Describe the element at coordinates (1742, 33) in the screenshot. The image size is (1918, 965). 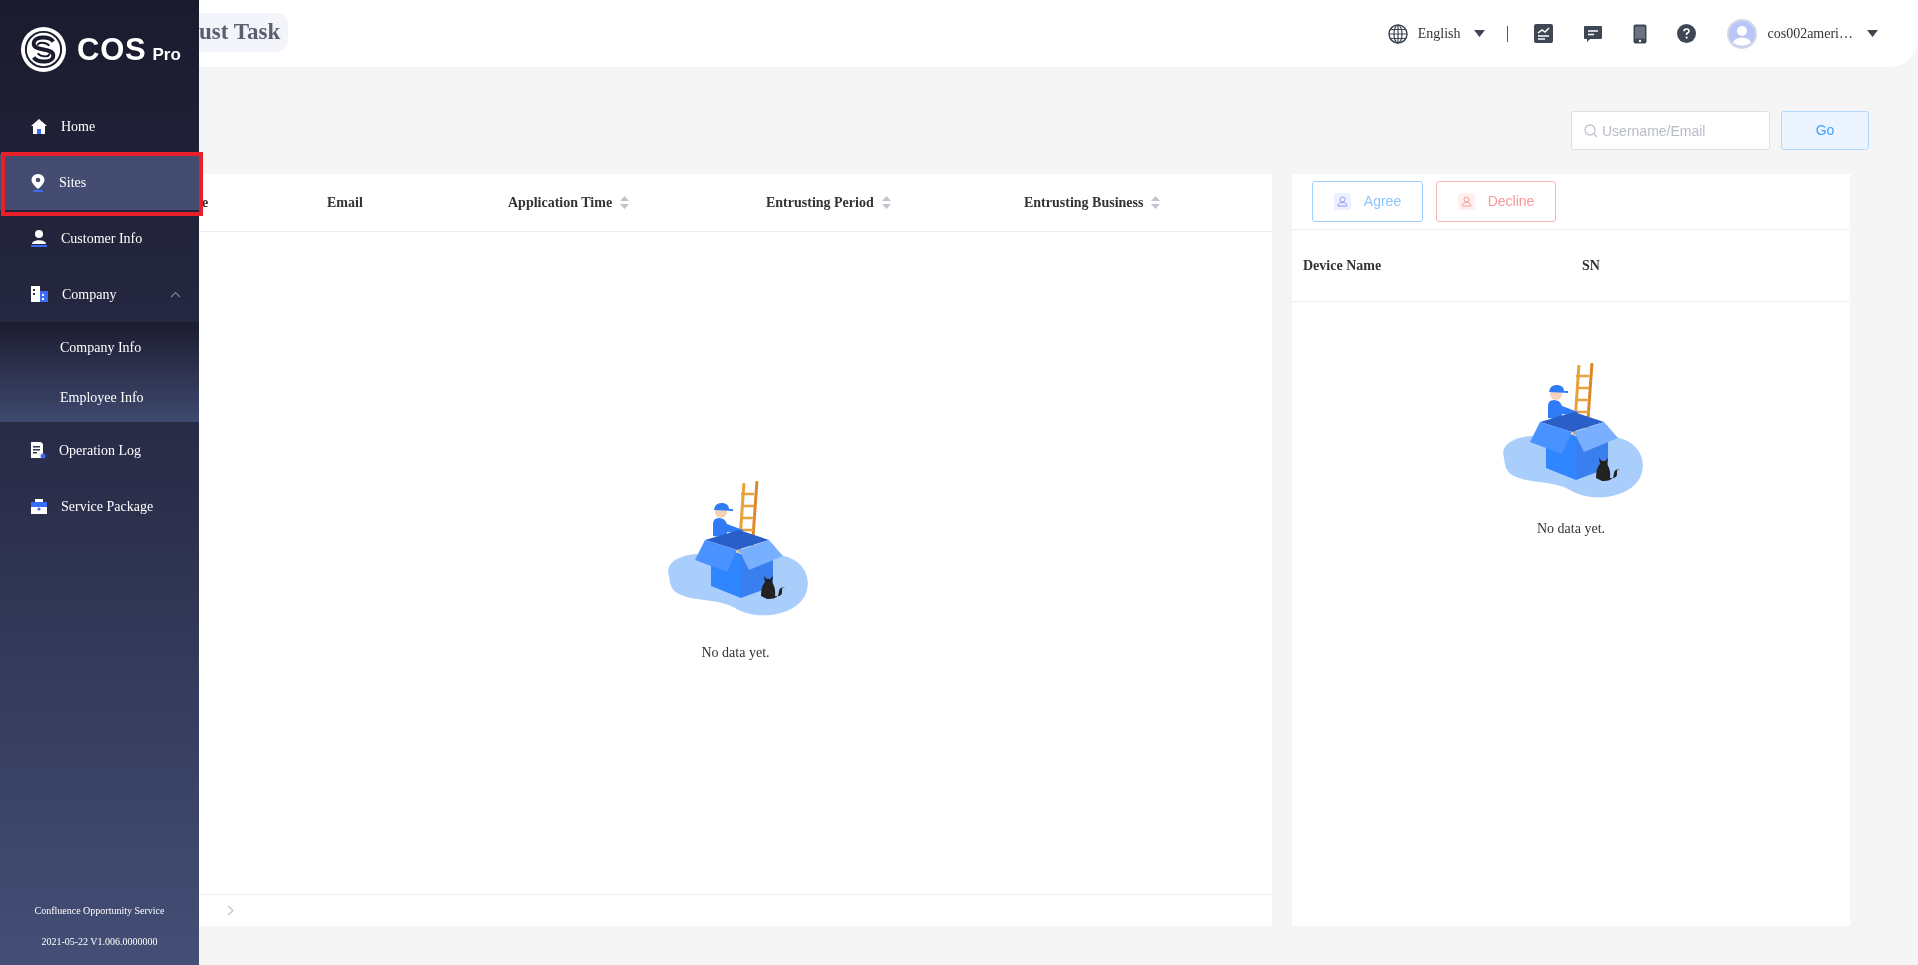
I see `avatar-icon` at that location.